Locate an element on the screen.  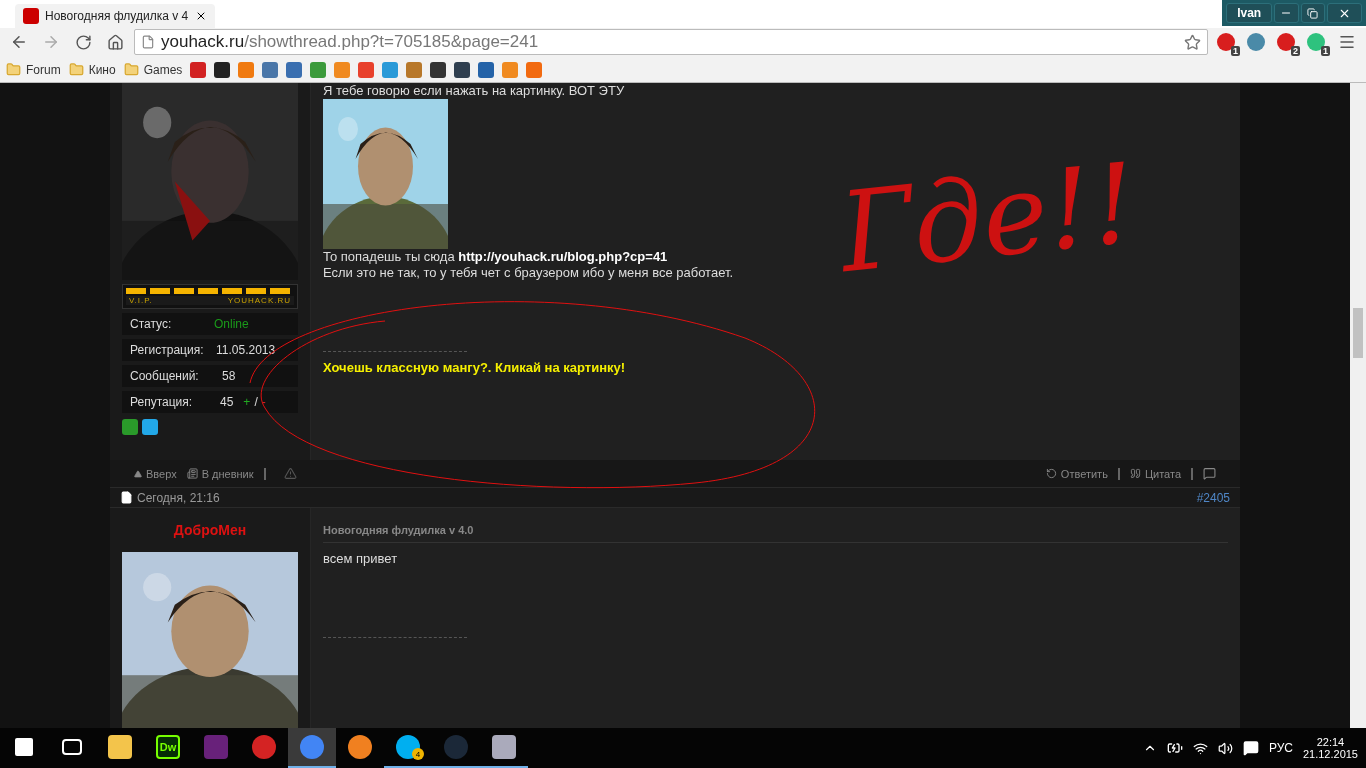
battery-icon is located at coordinates (1174, 748).